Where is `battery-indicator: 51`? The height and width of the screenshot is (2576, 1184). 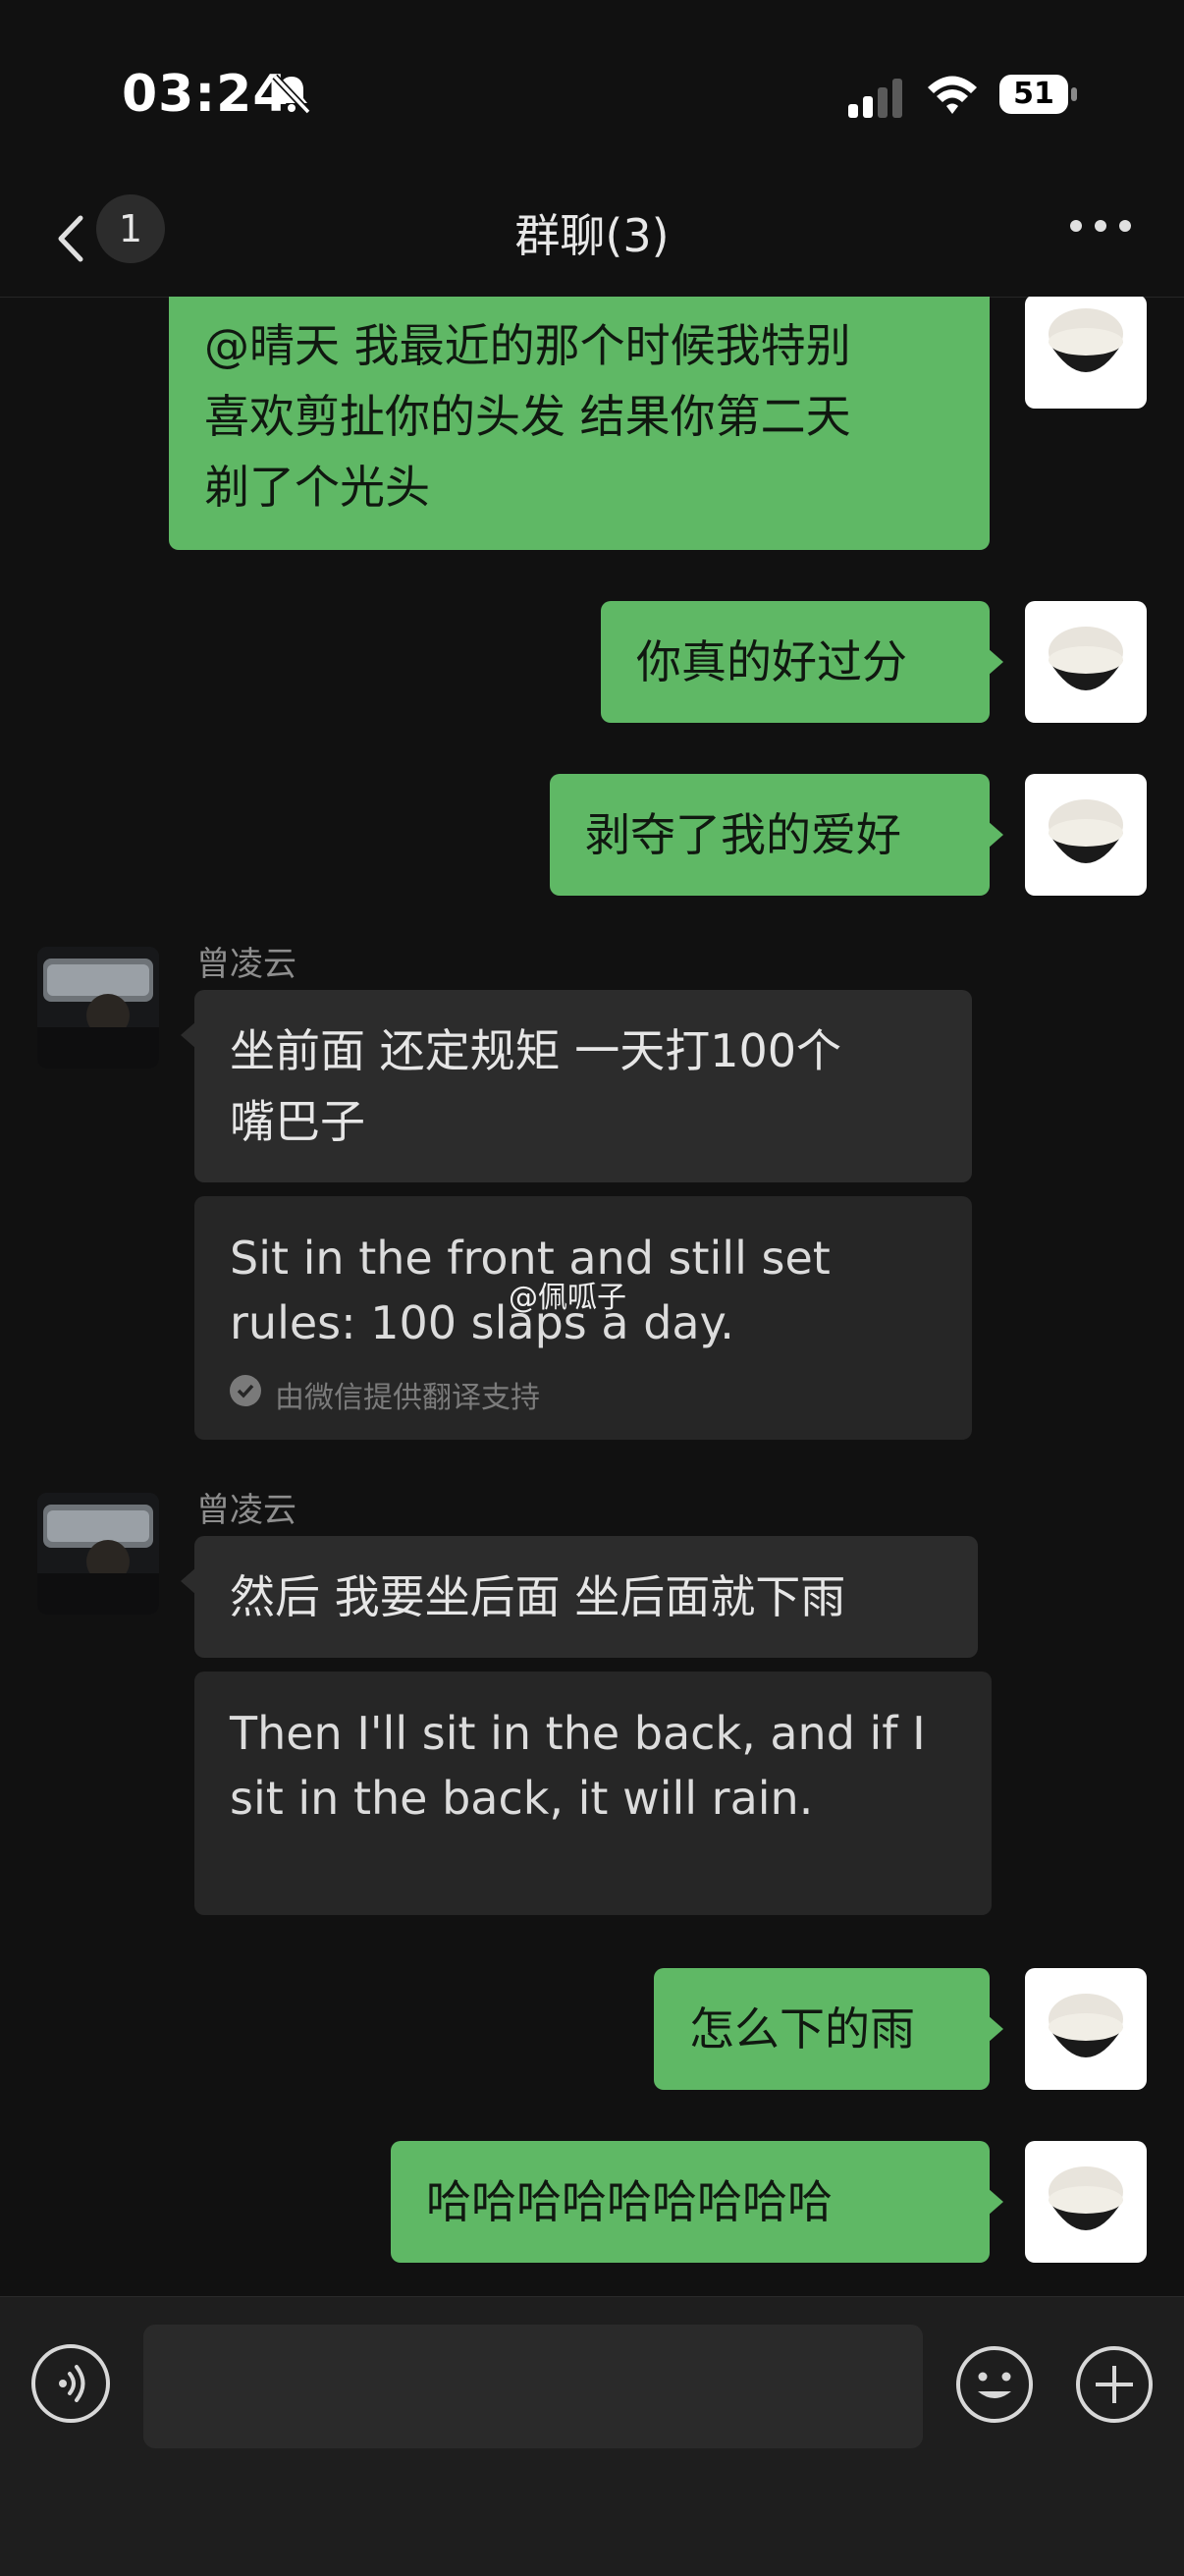 battery-indicator: 51 is located at coordinates (1038, 95).